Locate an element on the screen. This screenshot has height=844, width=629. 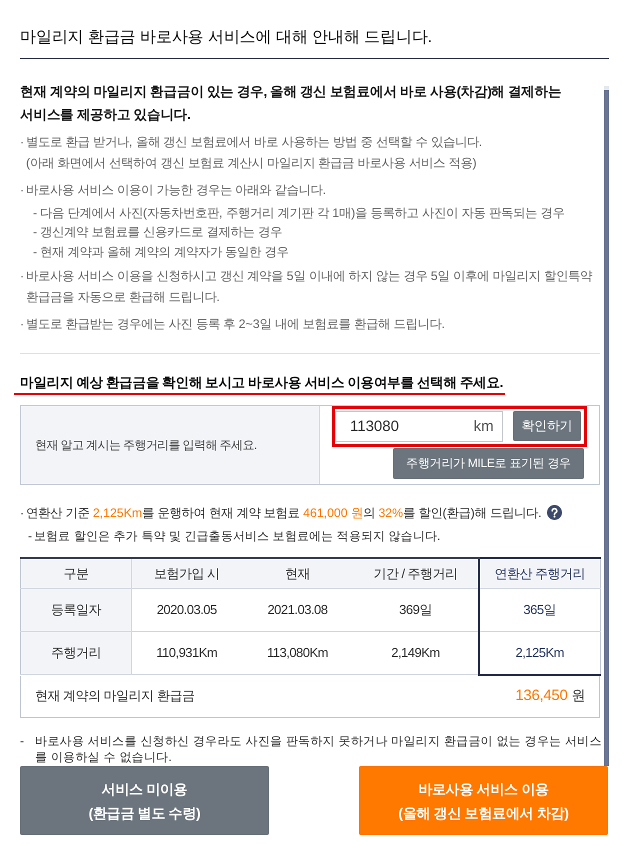
summary-text: 연환산 기준 2,125Km를 운행하여 현재 계약 보험료 461,000 원의 32%를 할인(환급)해 드립니다. is located at coordinates (284, 513).